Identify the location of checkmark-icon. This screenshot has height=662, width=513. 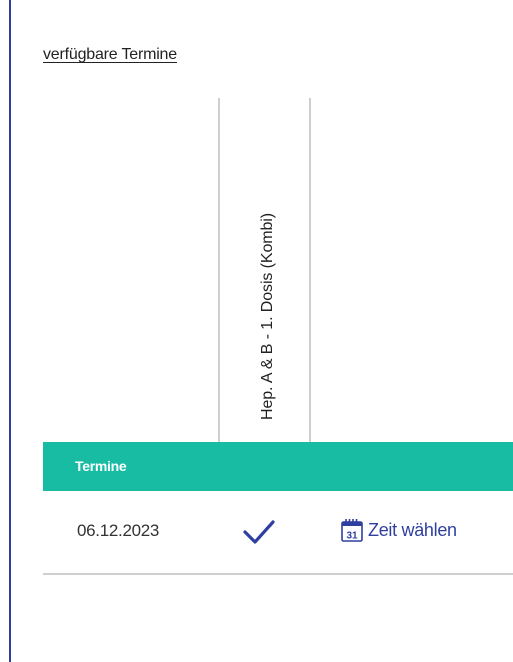
(259, 532).